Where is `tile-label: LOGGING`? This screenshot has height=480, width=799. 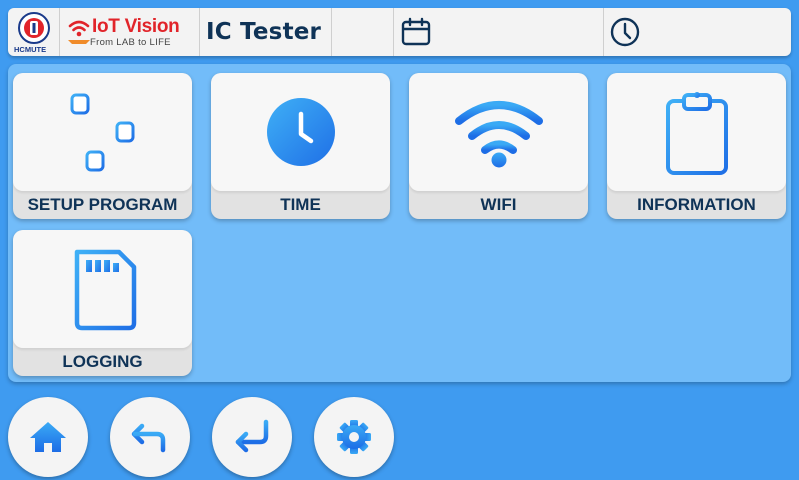
tile-label: LOGGING is located at coordinates (102, 361).